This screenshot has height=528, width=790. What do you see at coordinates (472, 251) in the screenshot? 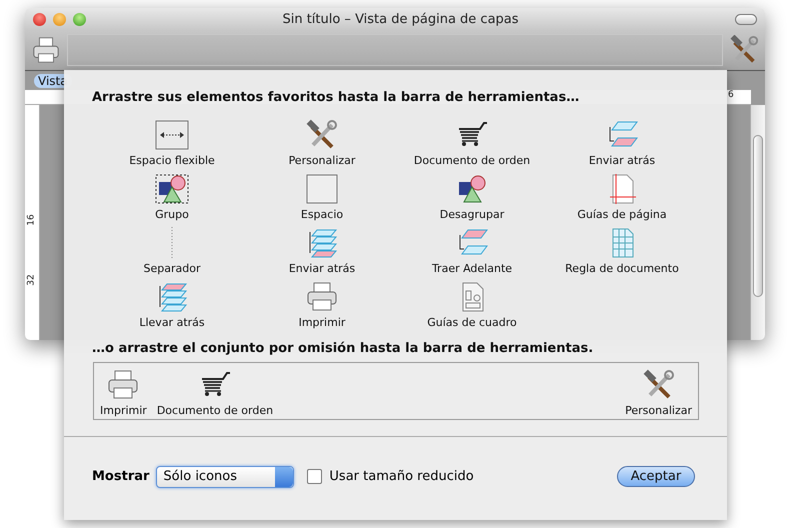
I see `toolbar-item: Traer Adelante` at bounding box center [472, 251].